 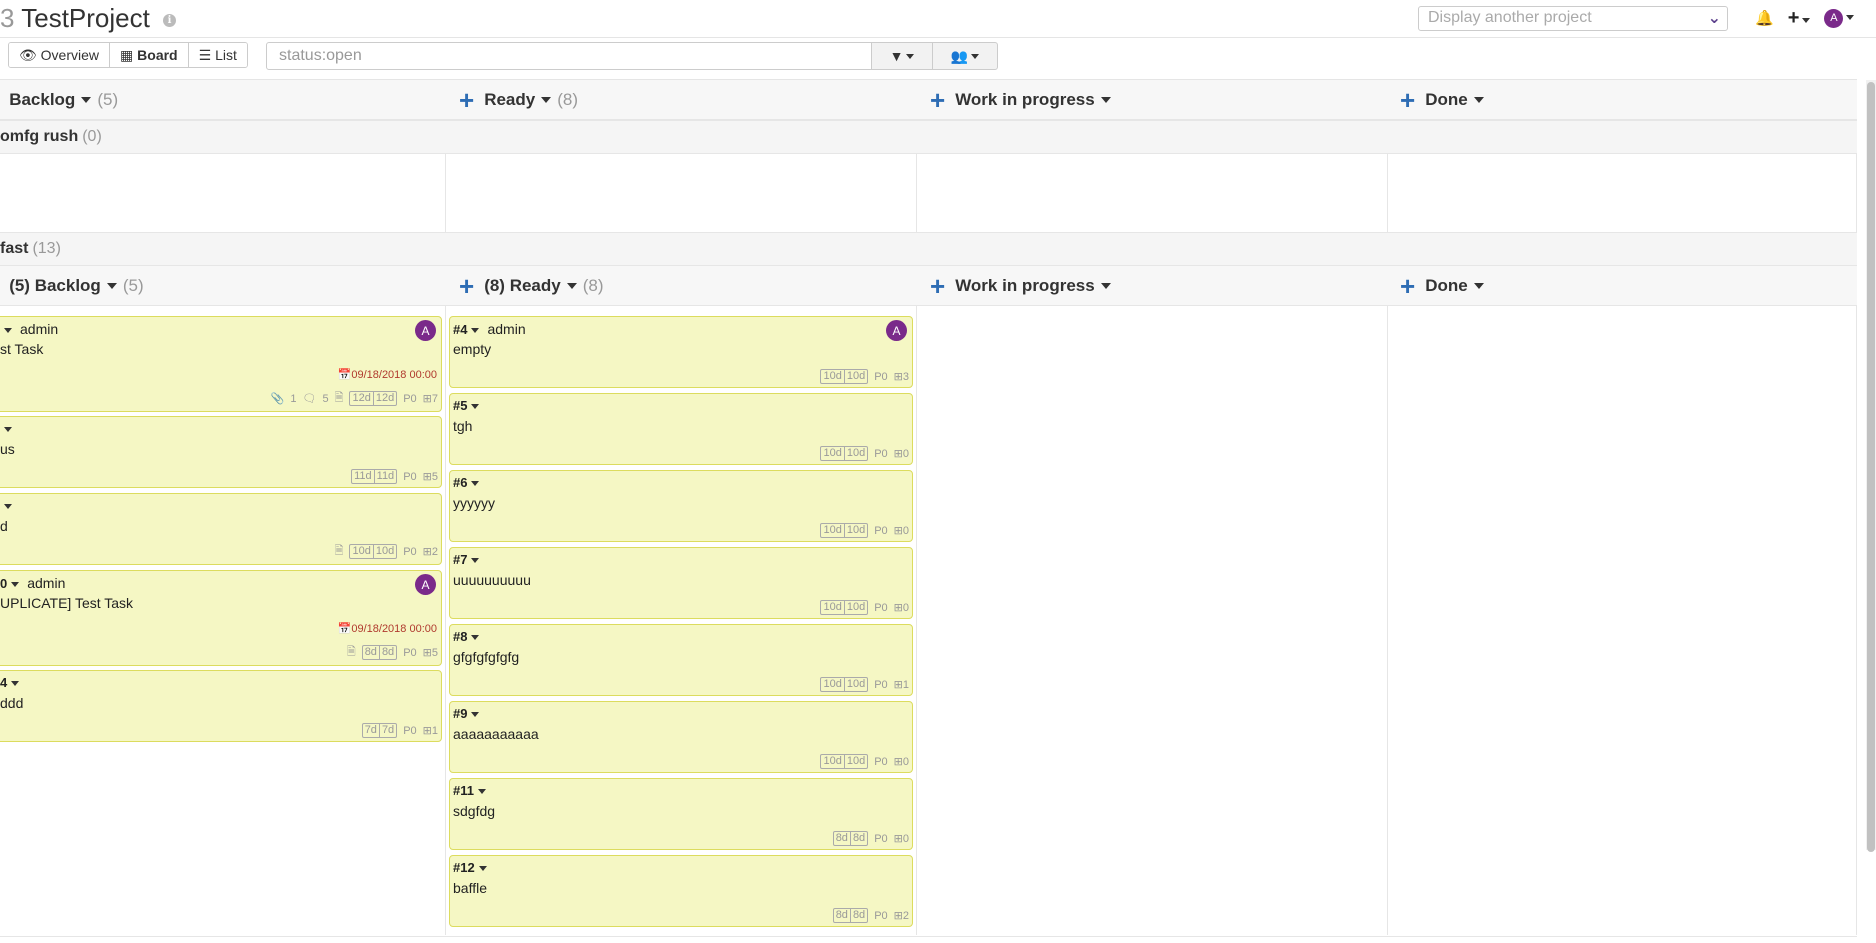 What do you see at coordinates (466, 482) in the screenshot?
I see `task-id: #6` at bounding box center [466, 482].